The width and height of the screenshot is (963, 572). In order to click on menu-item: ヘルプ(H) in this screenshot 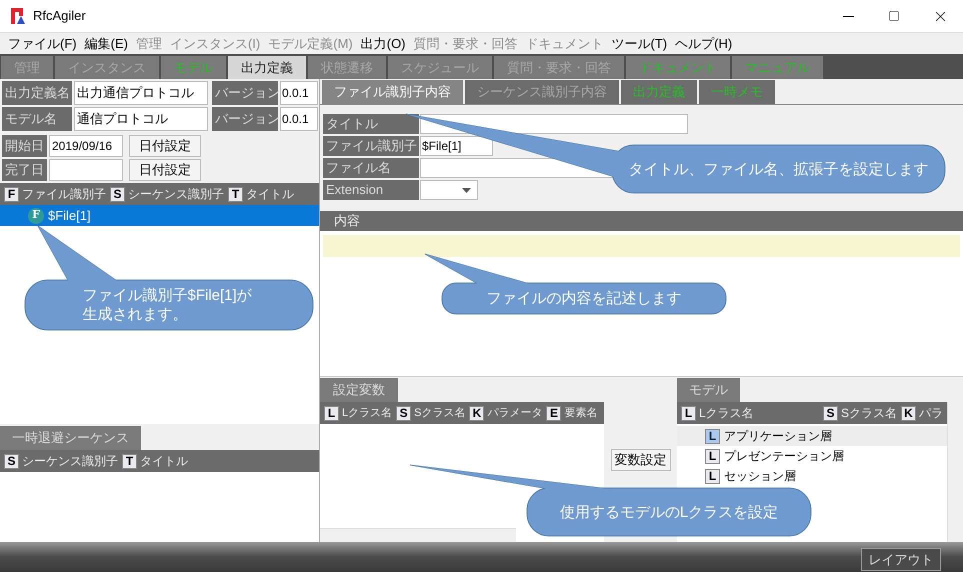, I will do `click(703, 44)`.